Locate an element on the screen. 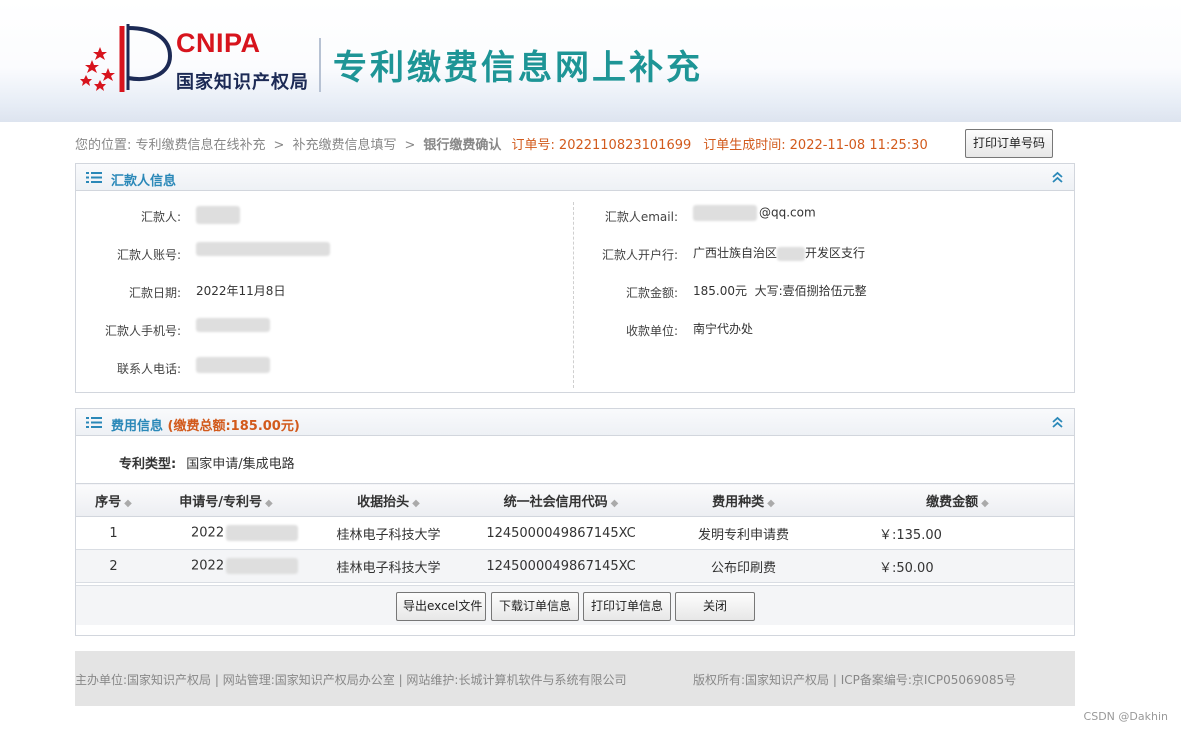 This screenshot has width=1181, height=731. payee-value: 南宁代办处 is located at coordinates (723, 329).